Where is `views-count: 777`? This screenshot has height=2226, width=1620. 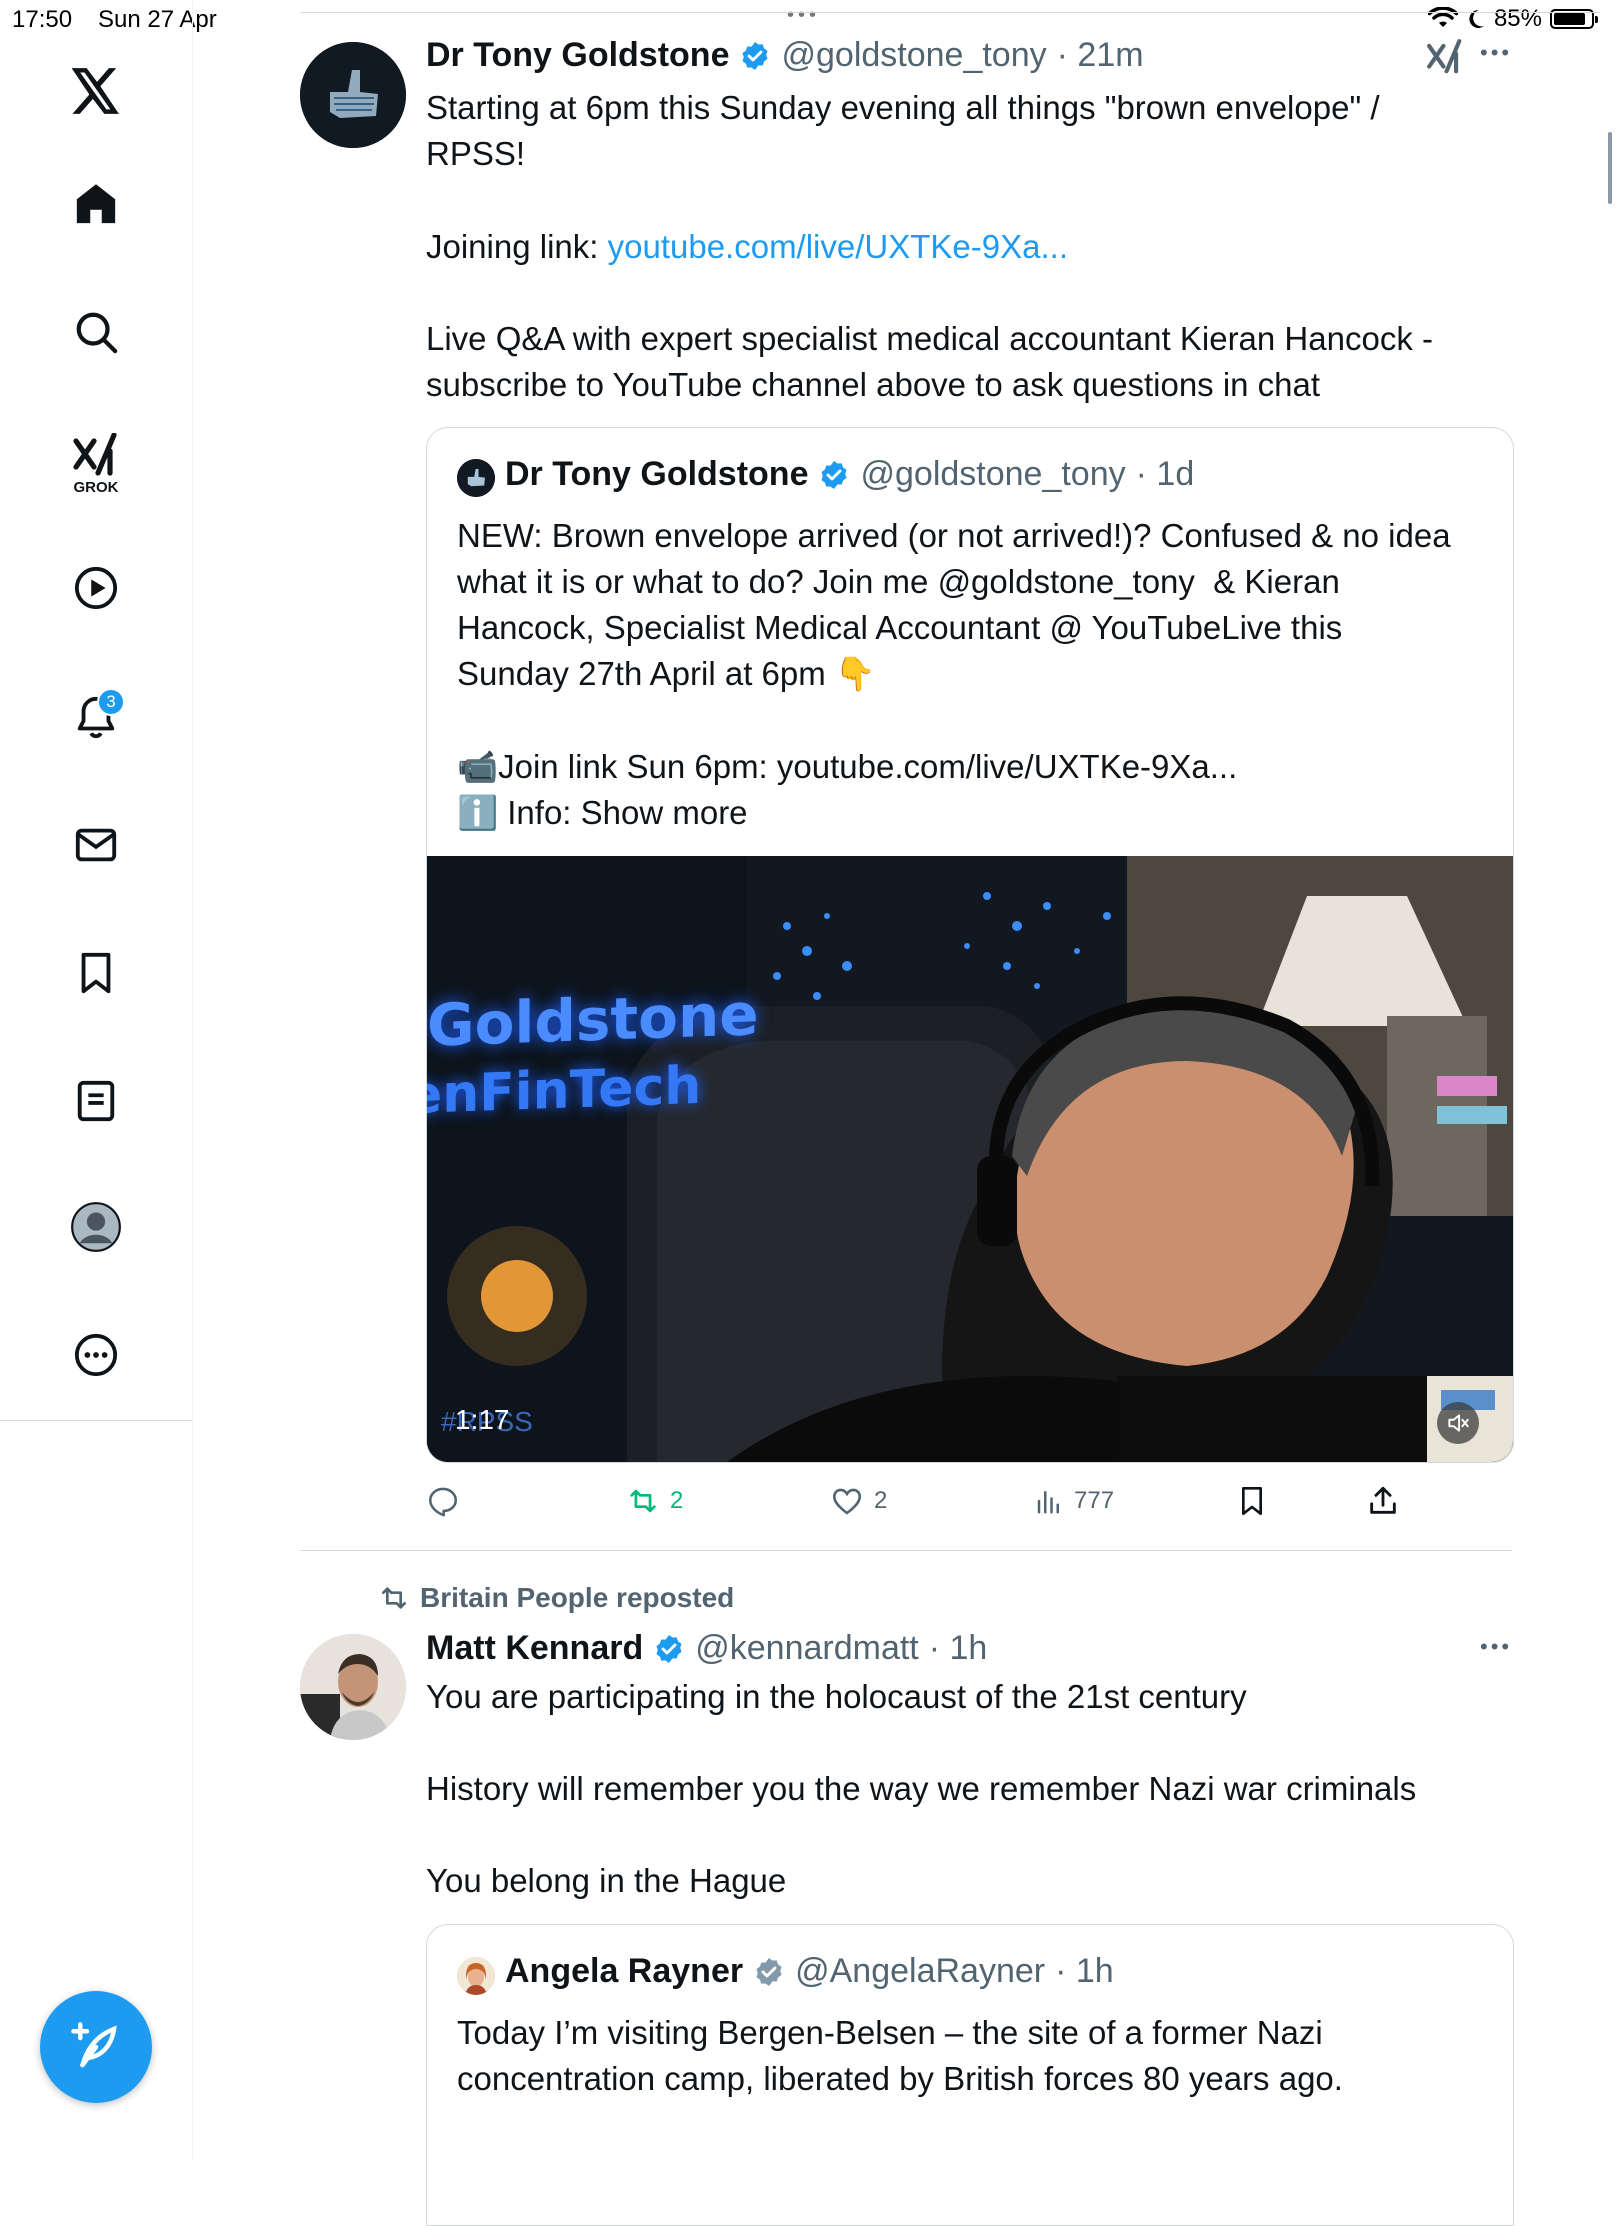
views-count: 777 is located at coordinates (1094, 1500).